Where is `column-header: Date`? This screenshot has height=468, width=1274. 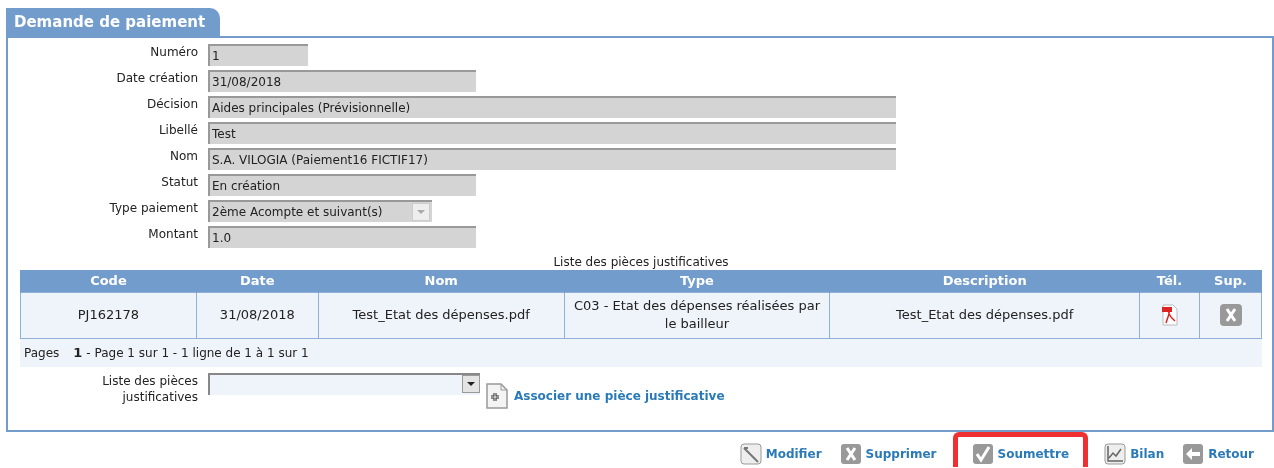 column-header: Date is located at coordinates (257, 281).